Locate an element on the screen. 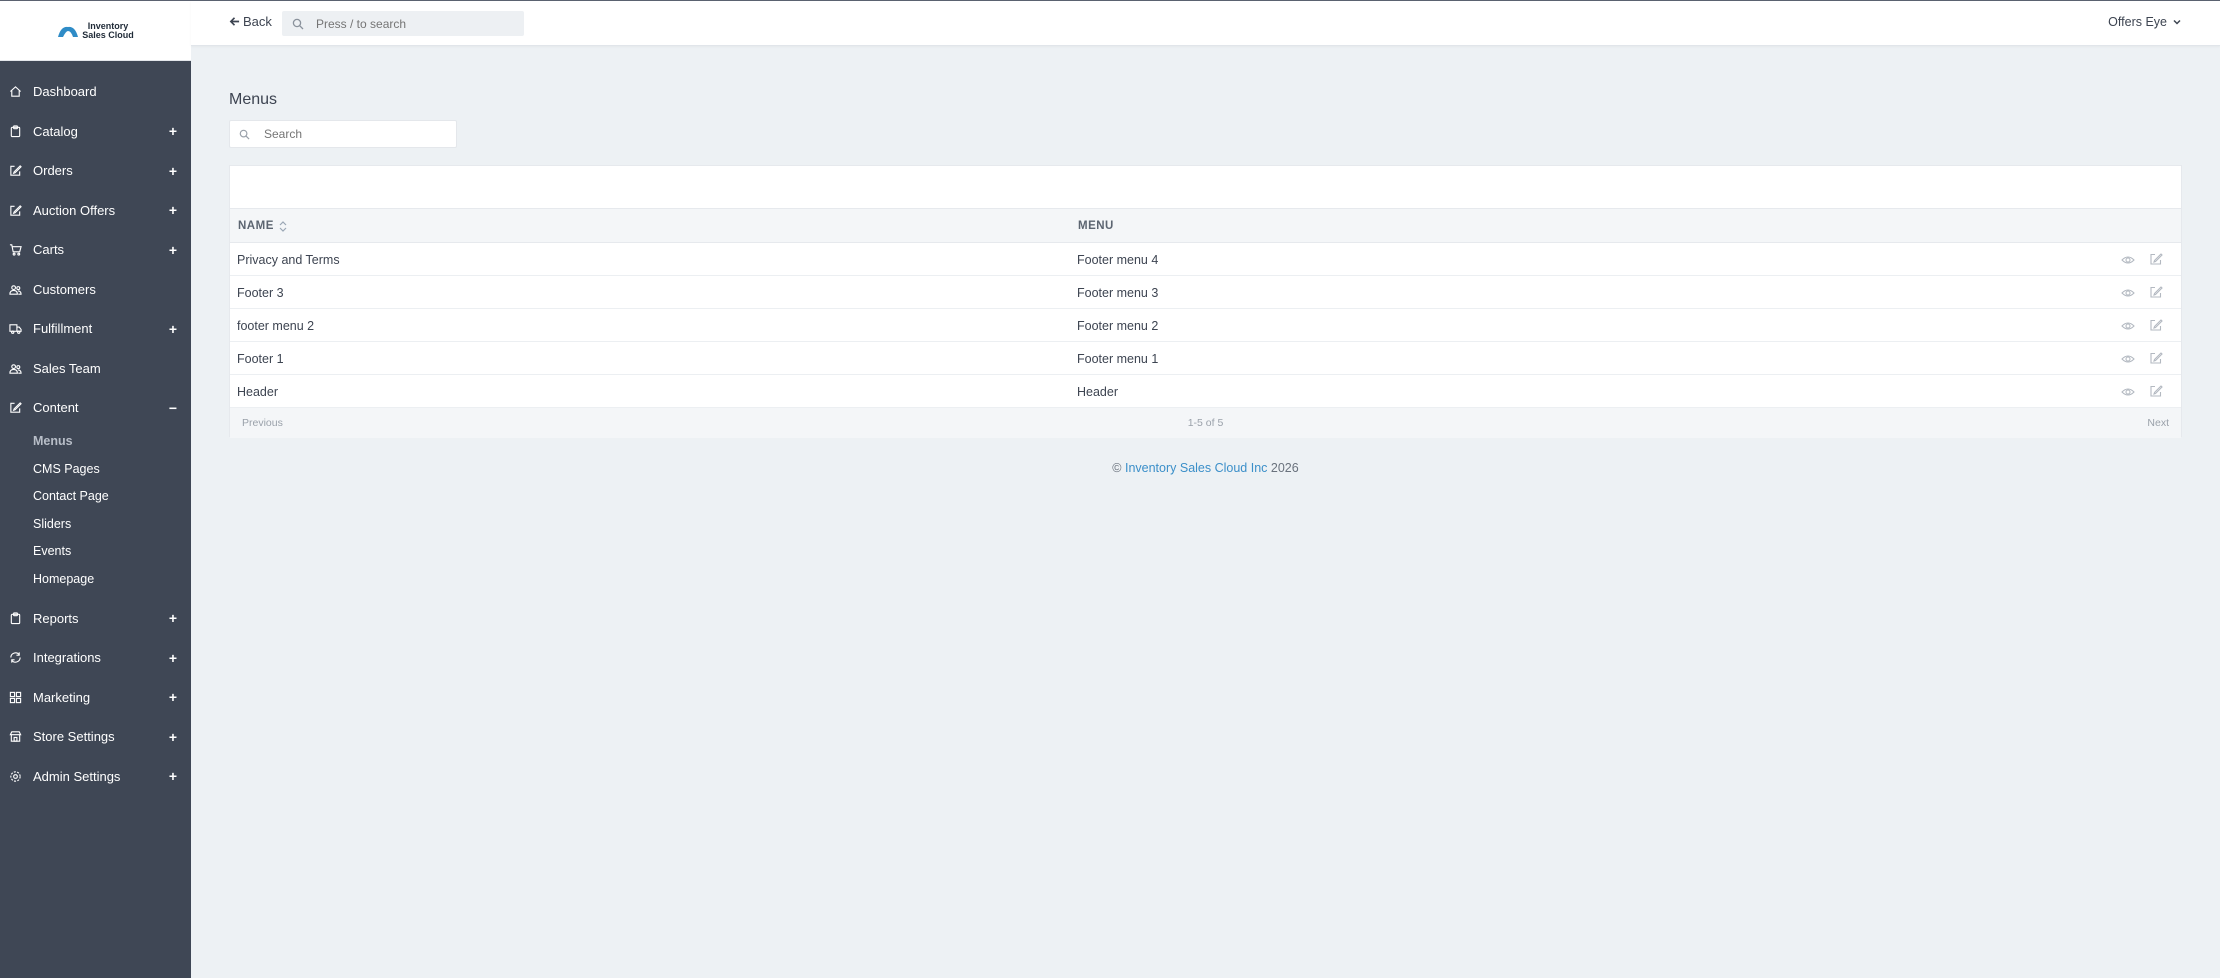 This screenshot has width=2220, height=978. cell-name: Privacy and Terms is located at coordinates (288, 260).